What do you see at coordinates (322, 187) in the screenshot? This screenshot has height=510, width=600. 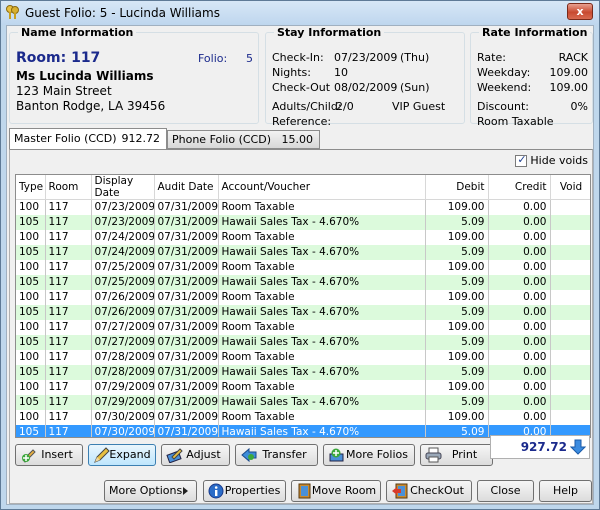 I see `column-header-account: Account/Voucher` at bounding box center [322, 187].